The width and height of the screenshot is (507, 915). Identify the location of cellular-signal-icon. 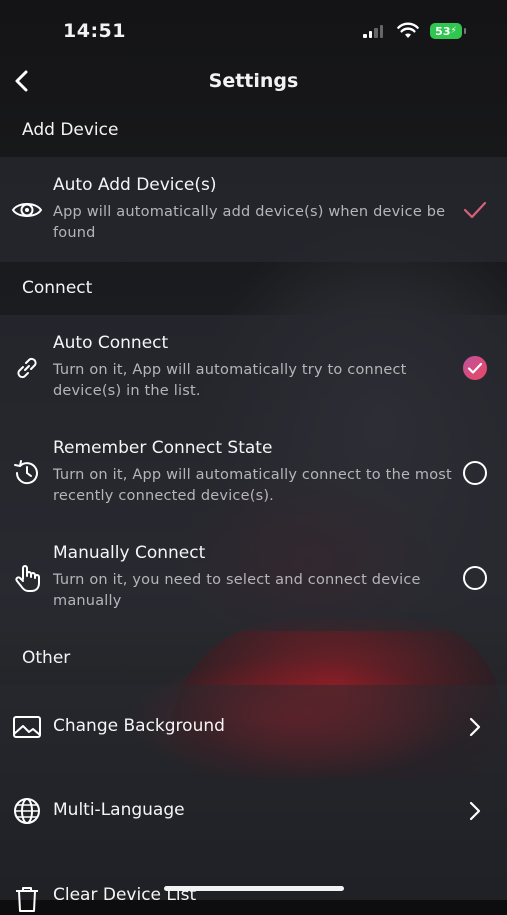
(373, 31).